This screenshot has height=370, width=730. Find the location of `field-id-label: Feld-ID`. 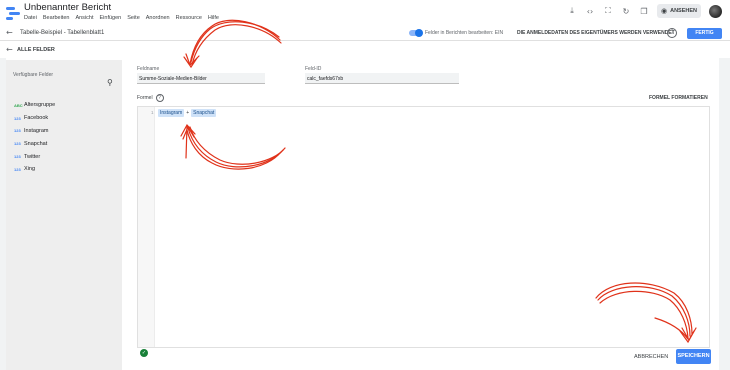

field-id-label: Feld-ID is located at coordinates (313, 69).